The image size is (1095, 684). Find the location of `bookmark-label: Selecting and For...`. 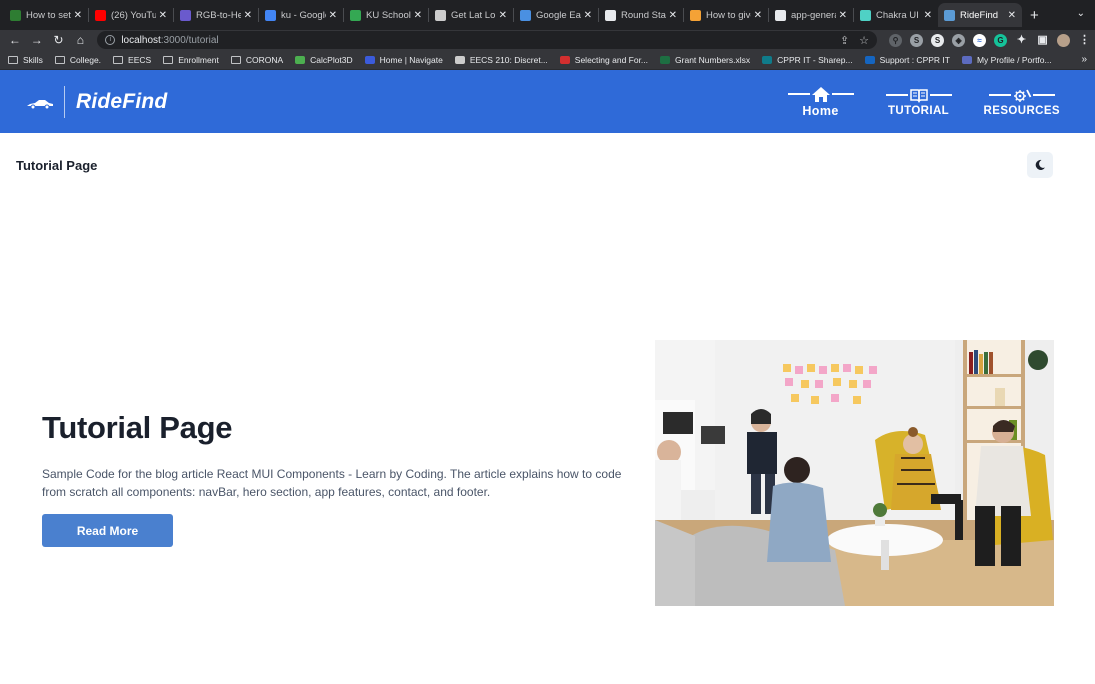

bookmark-label: Selecting and For... is located at coordinates (611, 59).